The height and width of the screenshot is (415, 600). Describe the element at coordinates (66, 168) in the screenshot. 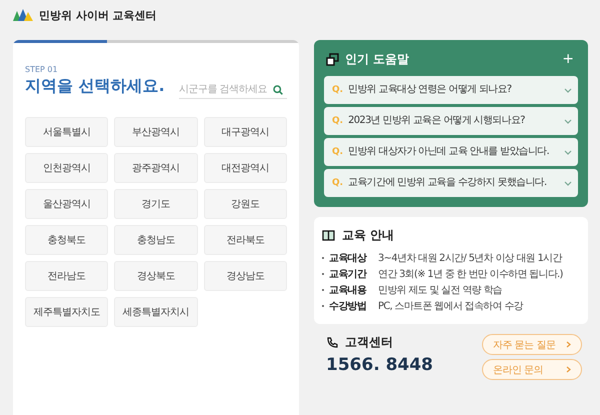

I see `region-button: 인천광역시` at that location.